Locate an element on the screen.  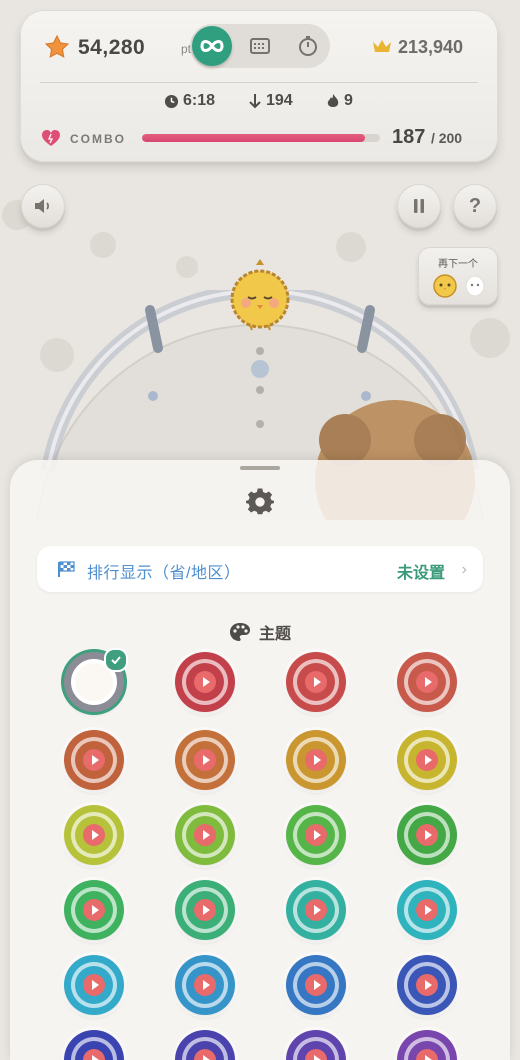
pause-button is located at coordinates (419, 206).